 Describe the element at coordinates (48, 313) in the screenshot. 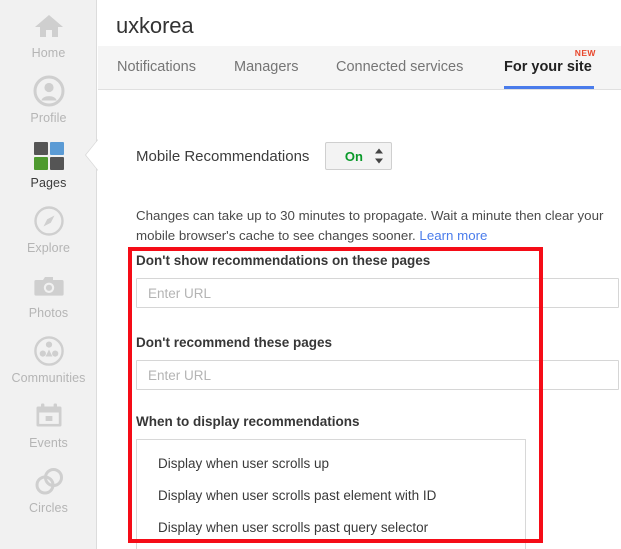

I see `sidebar-item-label: Photos` at that location.